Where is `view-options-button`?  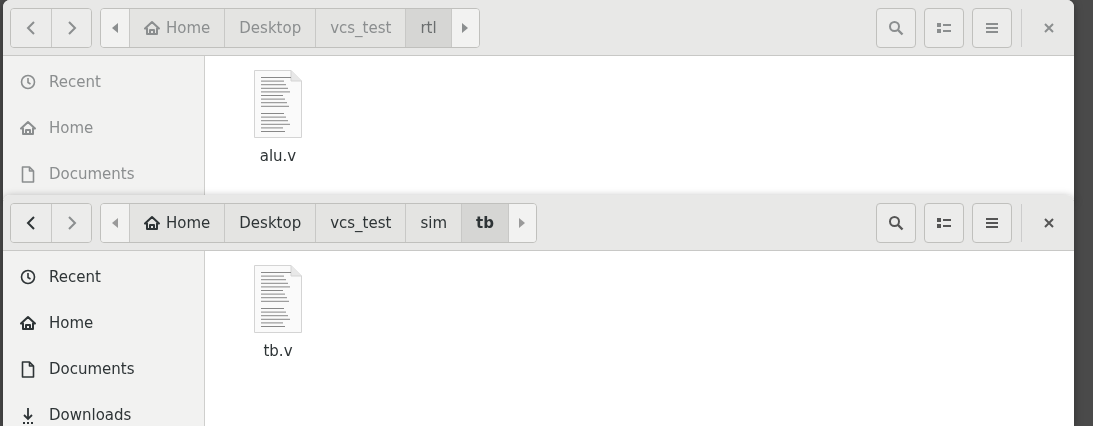 view-options-button is located at coordinates (944, 222).